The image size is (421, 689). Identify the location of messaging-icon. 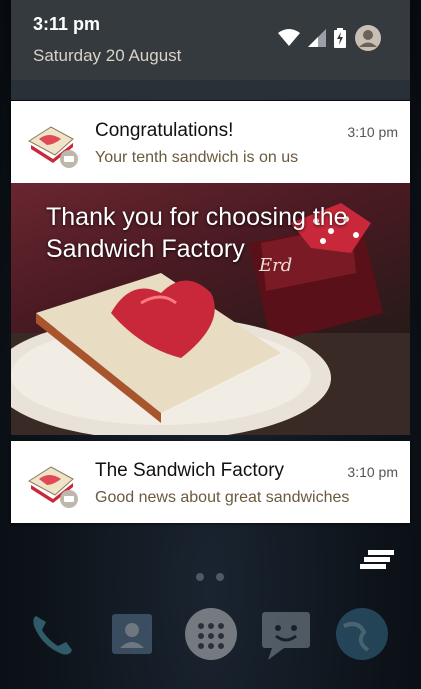
(286, 634).